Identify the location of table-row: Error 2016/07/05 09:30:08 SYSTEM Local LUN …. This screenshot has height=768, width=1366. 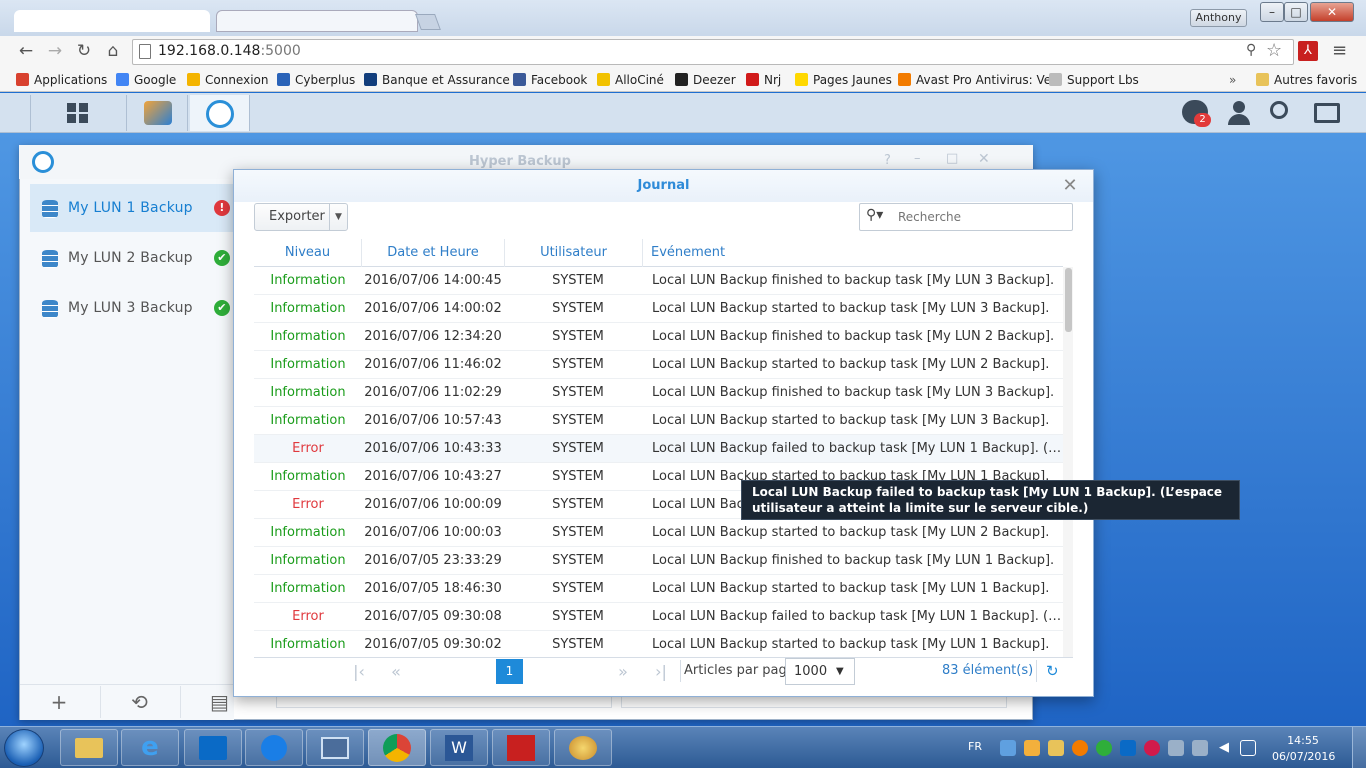
(658, 617).